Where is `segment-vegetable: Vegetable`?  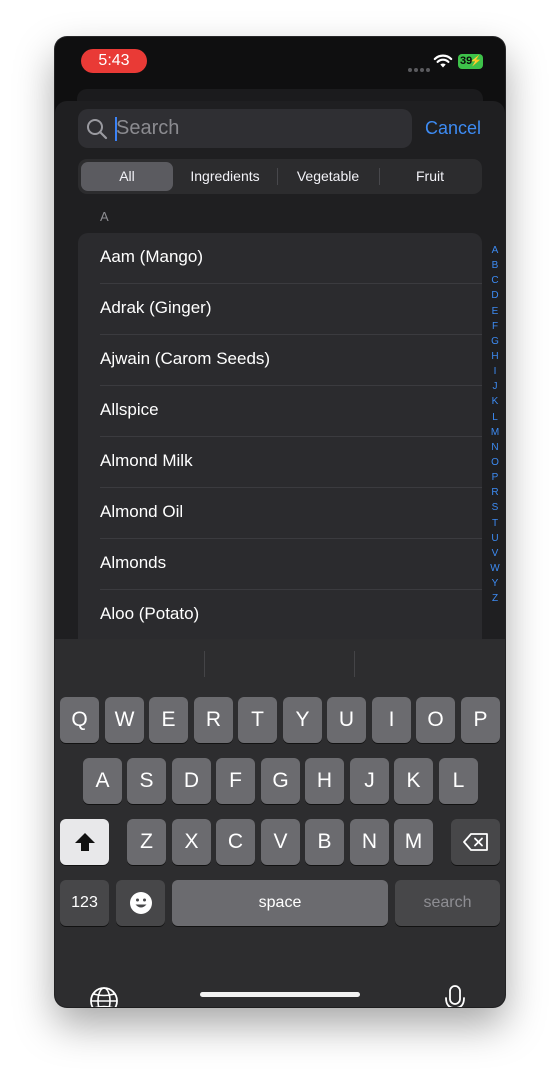
segment-vegetable: Vegetable is located at coordinates (328, 176).